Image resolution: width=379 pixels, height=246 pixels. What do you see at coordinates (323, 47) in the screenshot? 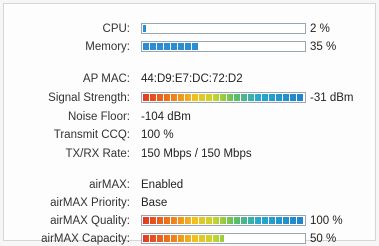
I see `memory-value: 35 %` at bounding box center [323, 47].